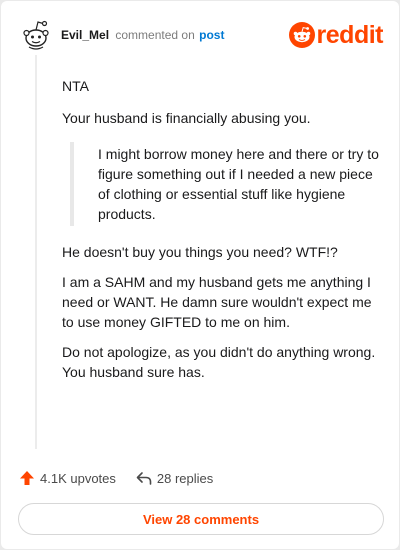 This screenshot has height=550, width=400. What do you see at coordinates (350, 35) in the screenshot?
I see `reddit-wordmark: reddit` at bounding box center [350, 35].